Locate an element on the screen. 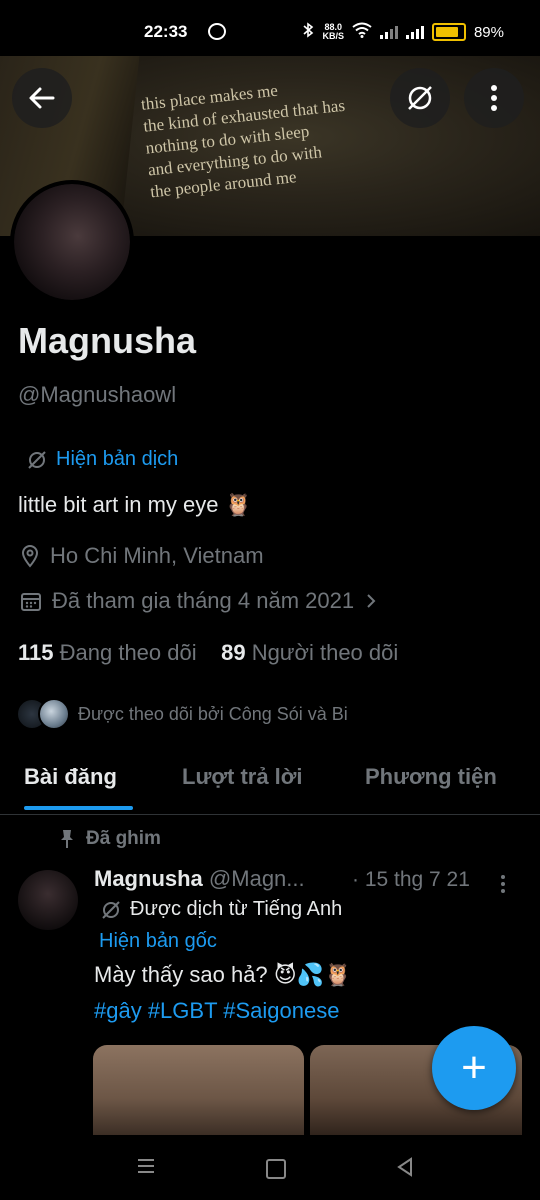  chat-bubble-icon is located at coordinates (217, 31).